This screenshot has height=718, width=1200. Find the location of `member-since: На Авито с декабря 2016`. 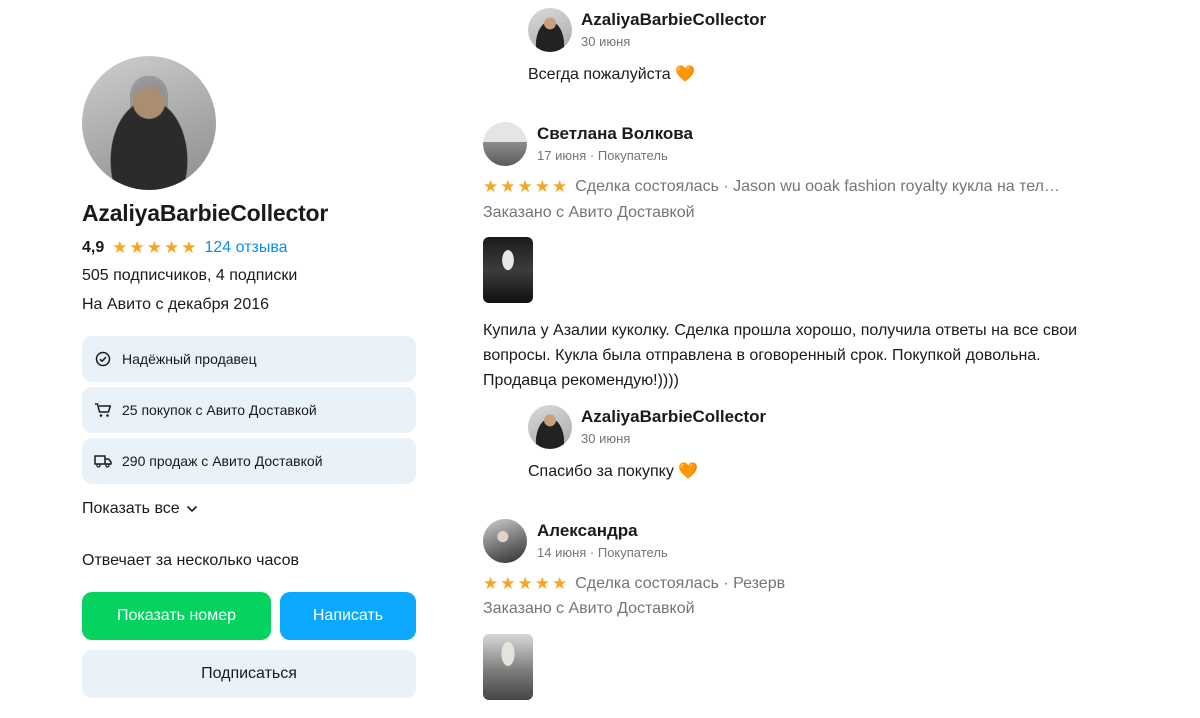

member-since: На Авито с декабря 2016 is located at coordinates (176, 304).